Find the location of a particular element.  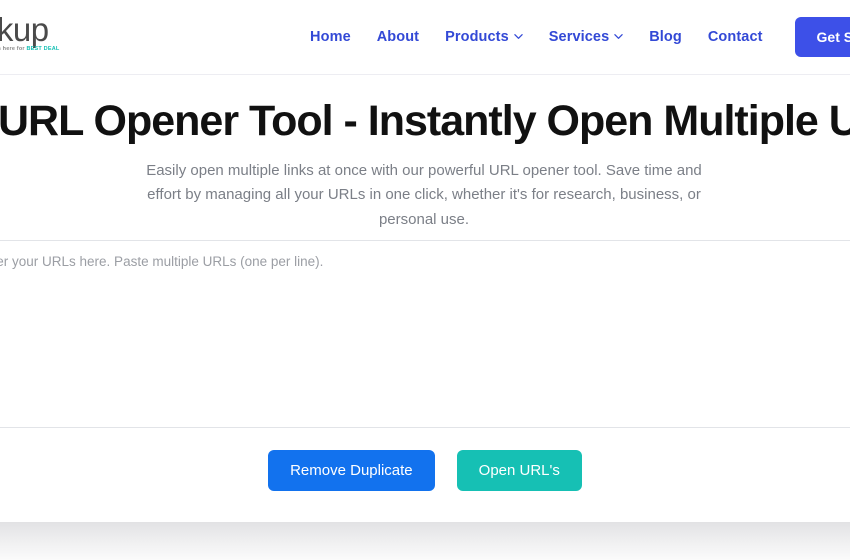

nav-item-home: Home is located at coordinates (330, 37).